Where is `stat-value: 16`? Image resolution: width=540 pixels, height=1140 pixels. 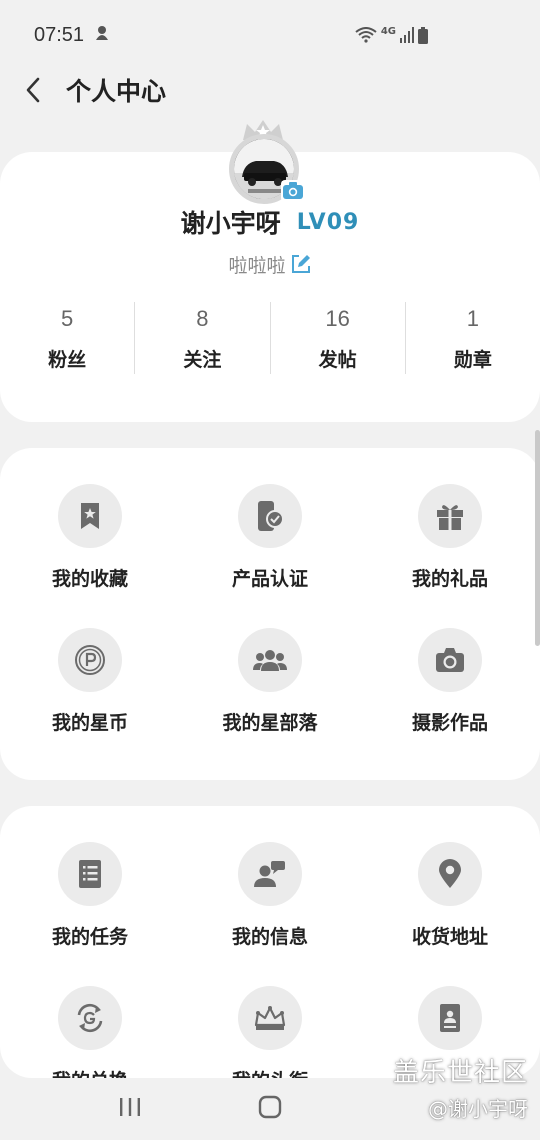
stat-value: 16 is located at coordinates (337, 318).